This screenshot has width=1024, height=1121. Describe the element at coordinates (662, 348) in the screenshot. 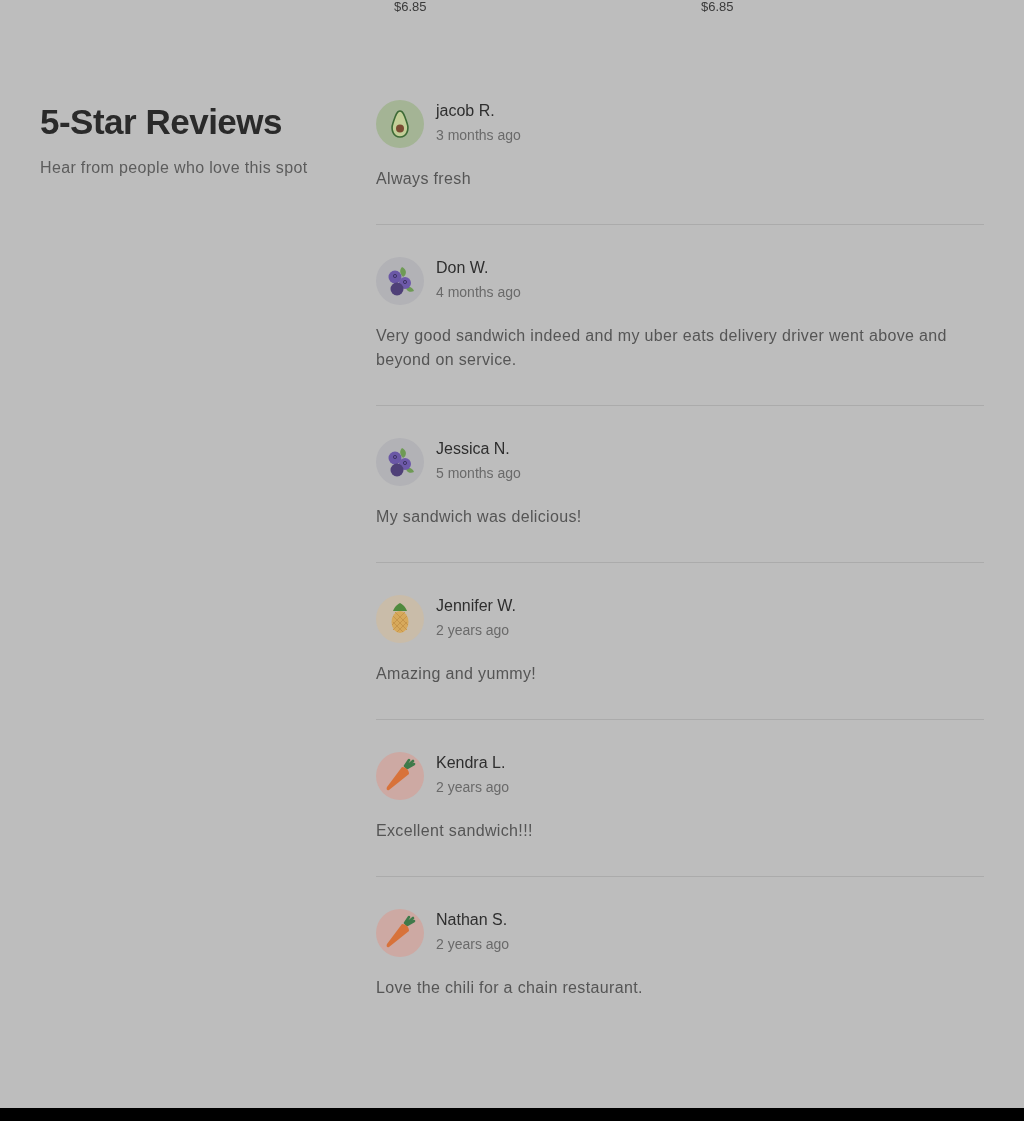

I see `review-text: Very good sandwich indeed and my uber eats delivery driver went above and beyond on service.` at that location.